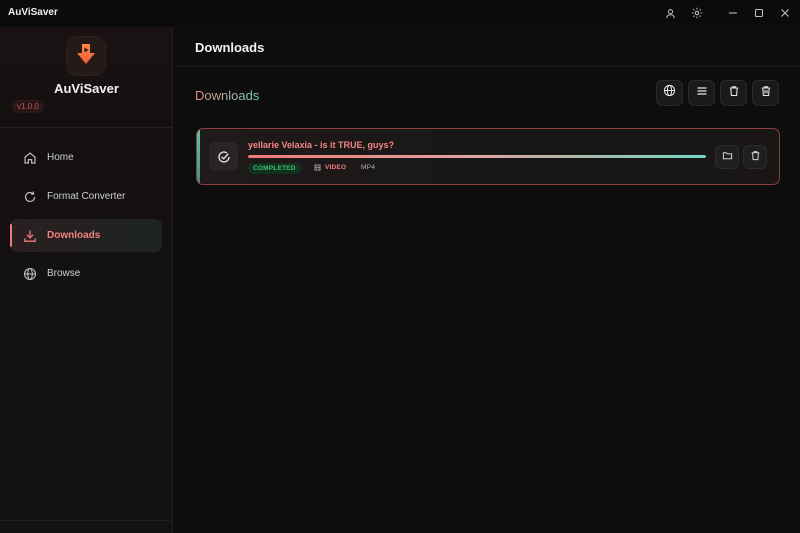 The width and height of the screenshot is (800, 533). I want to click on sidebar-item-home: Home, so click(86, 157).